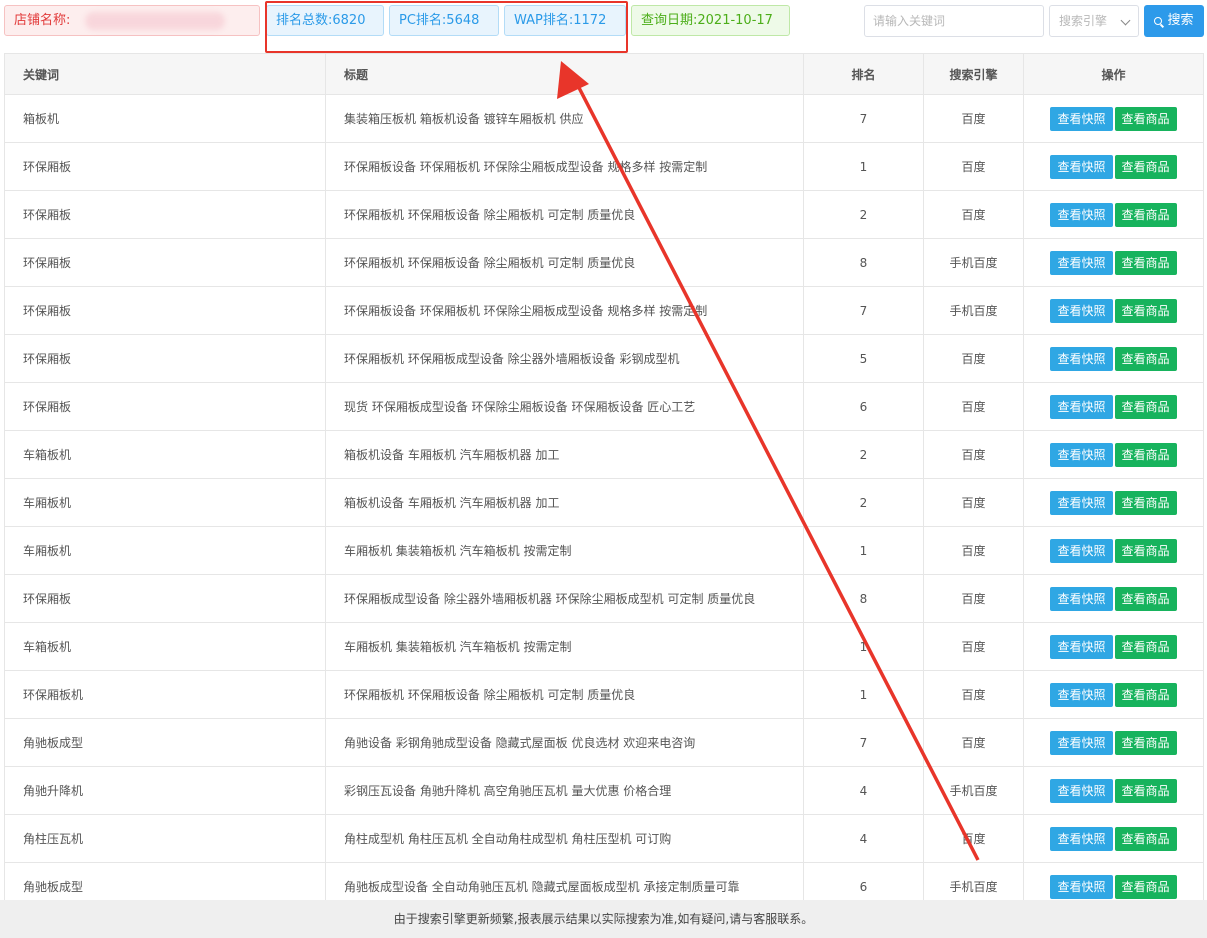 Image resolution: width=1207 pixels, height=938 pixels. Describe the element at coordinates (564, 358) in the screenshot. I see `title-cell: 环保厢板机 环保厢板成型设备 除尘器外墙厢板设备 彩钢成型机` at that location.